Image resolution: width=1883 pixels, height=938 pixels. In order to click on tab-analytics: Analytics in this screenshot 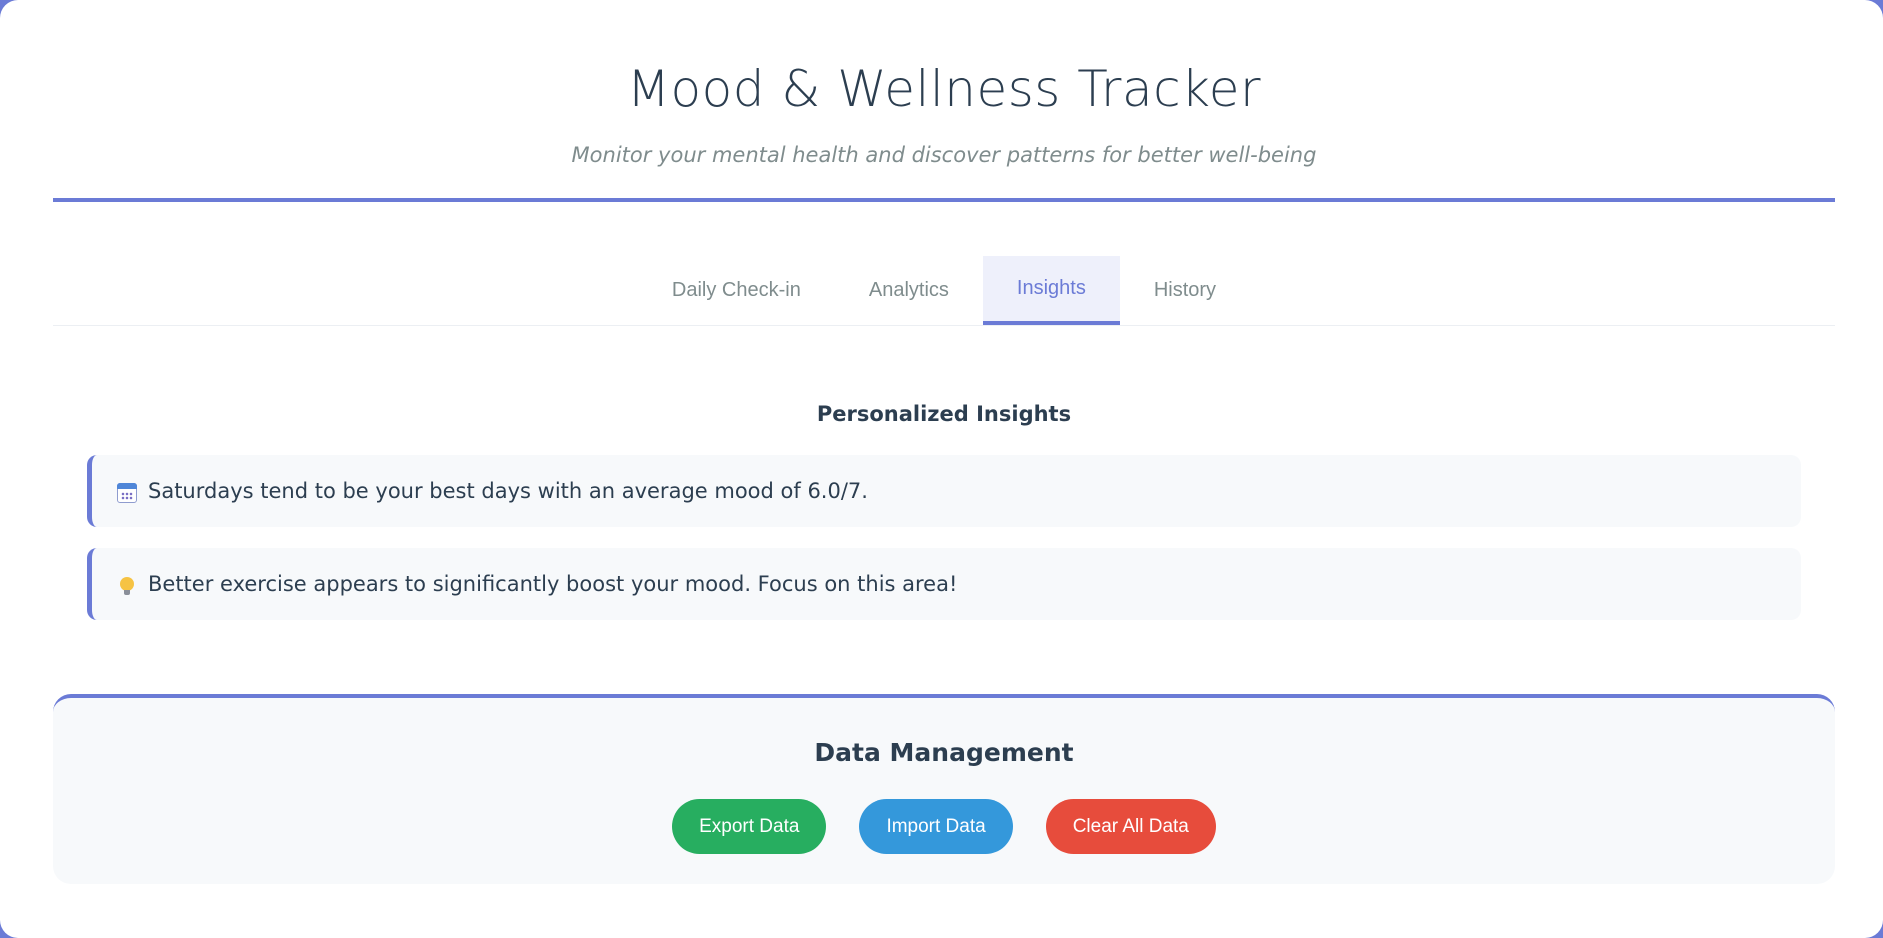, I will do `click(909, 290)`.